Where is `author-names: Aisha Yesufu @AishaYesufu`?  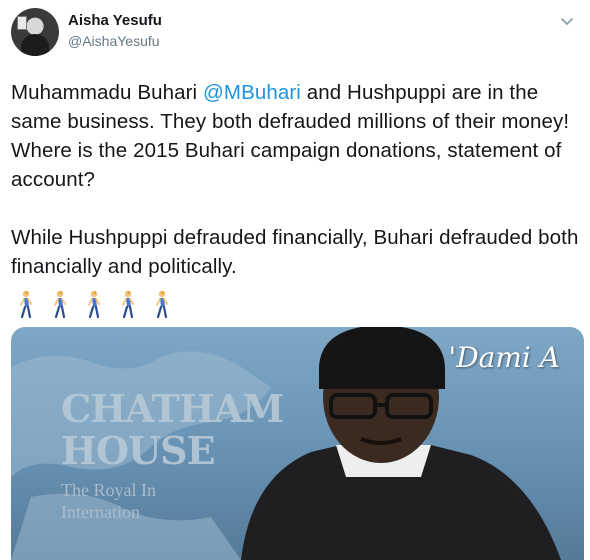 author-names: Aisha Yesufu @AishaYesufu is located at coordinates (115, 31).